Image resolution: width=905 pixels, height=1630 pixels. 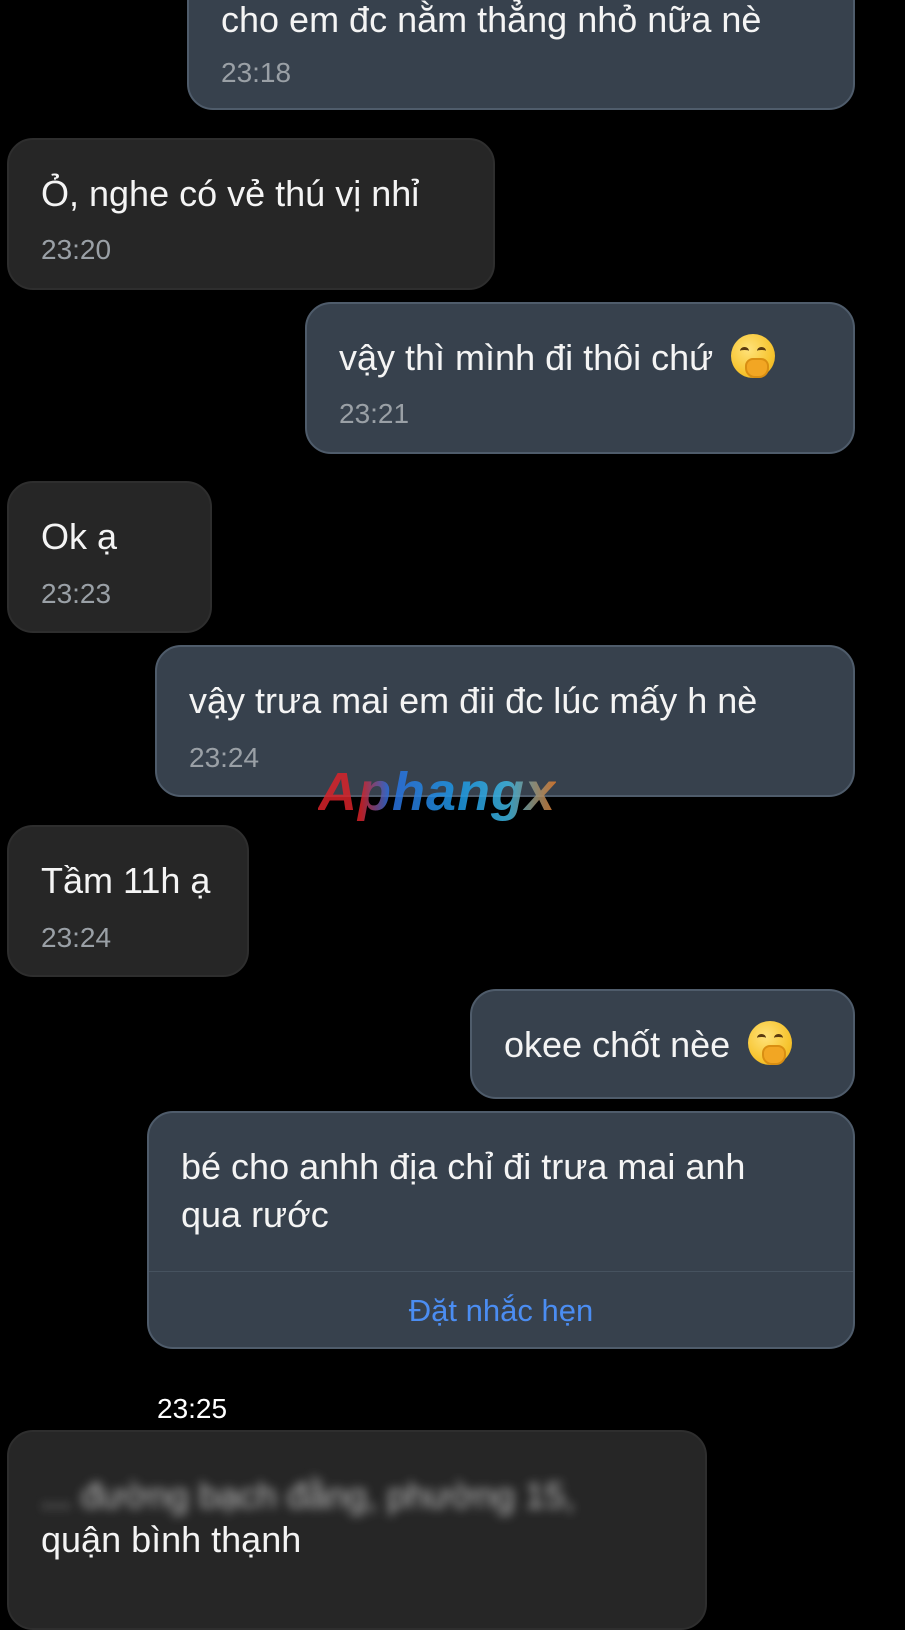 I want to click on message-bubble-received: Tầm 11h ạ 23:24, so click(x=128, y=901).